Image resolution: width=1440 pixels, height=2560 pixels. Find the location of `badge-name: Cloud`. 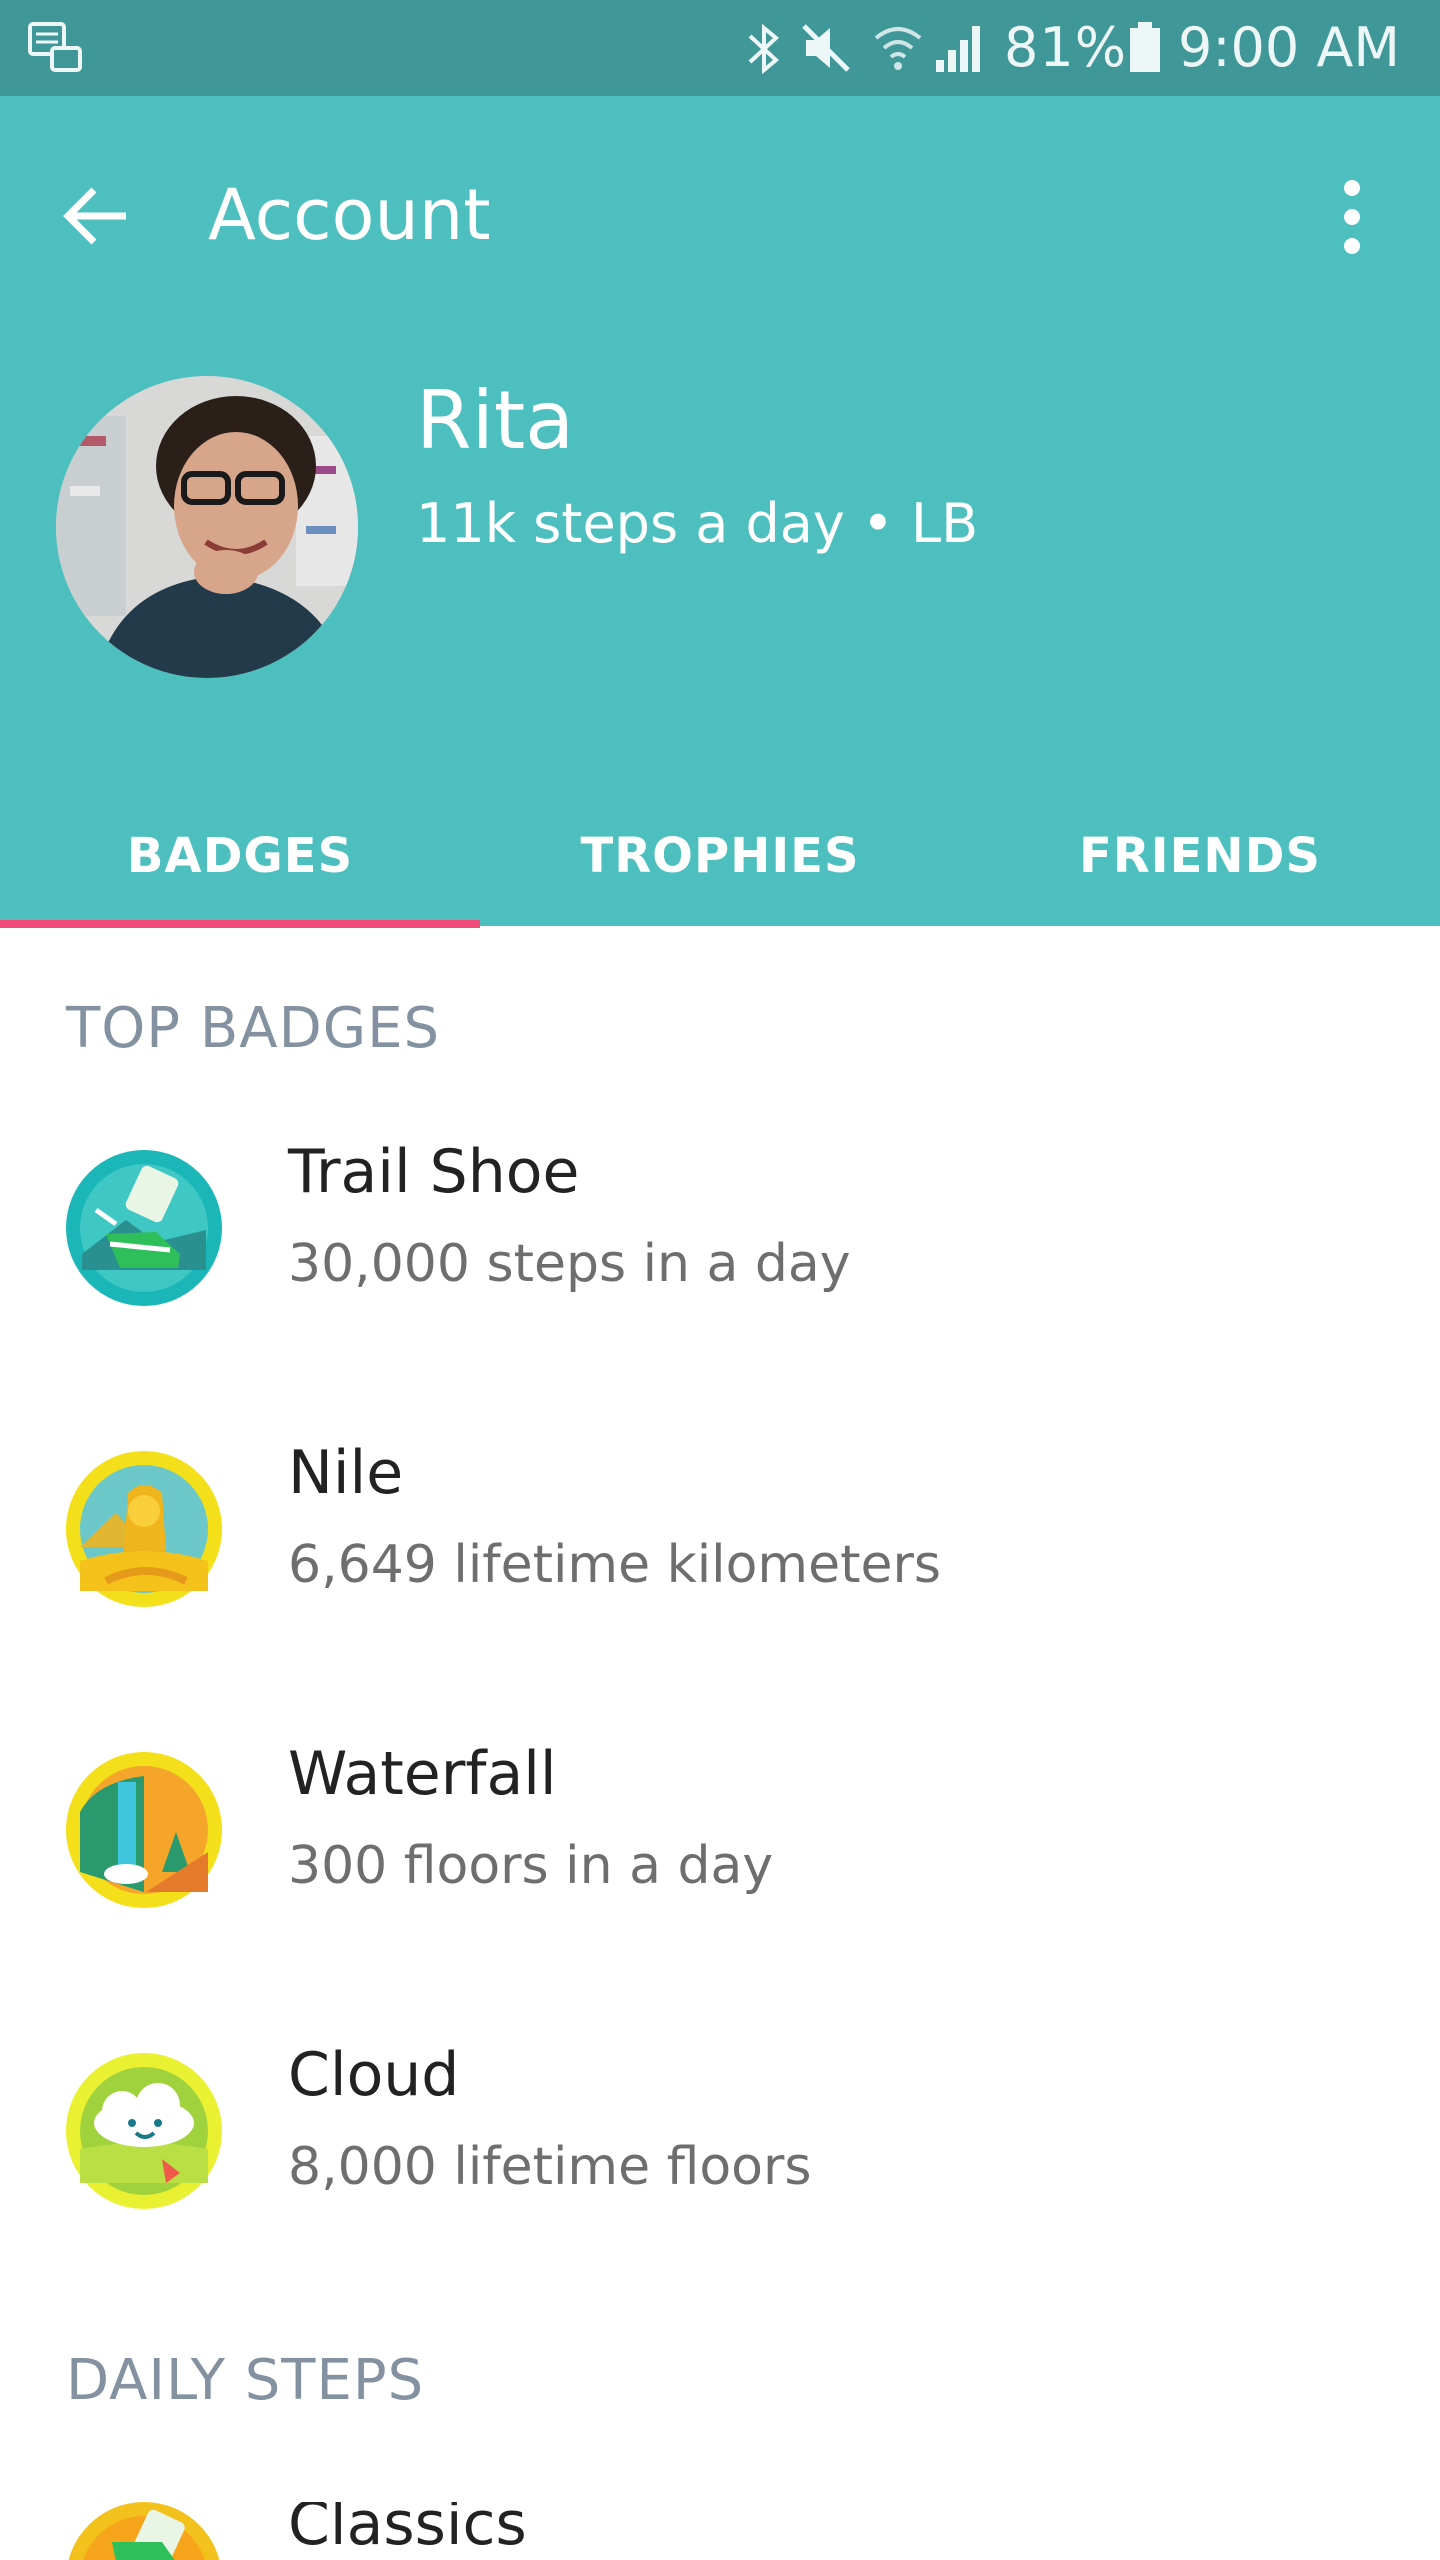

badge-name: Cloud is located at coordinates (374, 2075).